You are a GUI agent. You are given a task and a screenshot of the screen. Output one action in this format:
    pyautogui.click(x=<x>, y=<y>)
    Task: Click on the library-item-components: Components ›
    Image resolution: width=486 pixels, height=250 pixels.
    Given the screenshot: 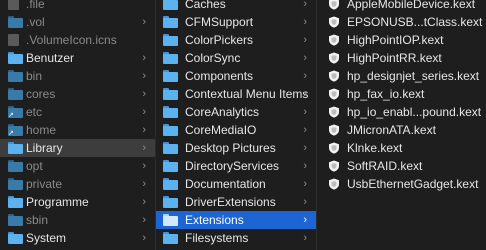 What is the action you would take?
    pyautogui.click(x=236, y=76)
    